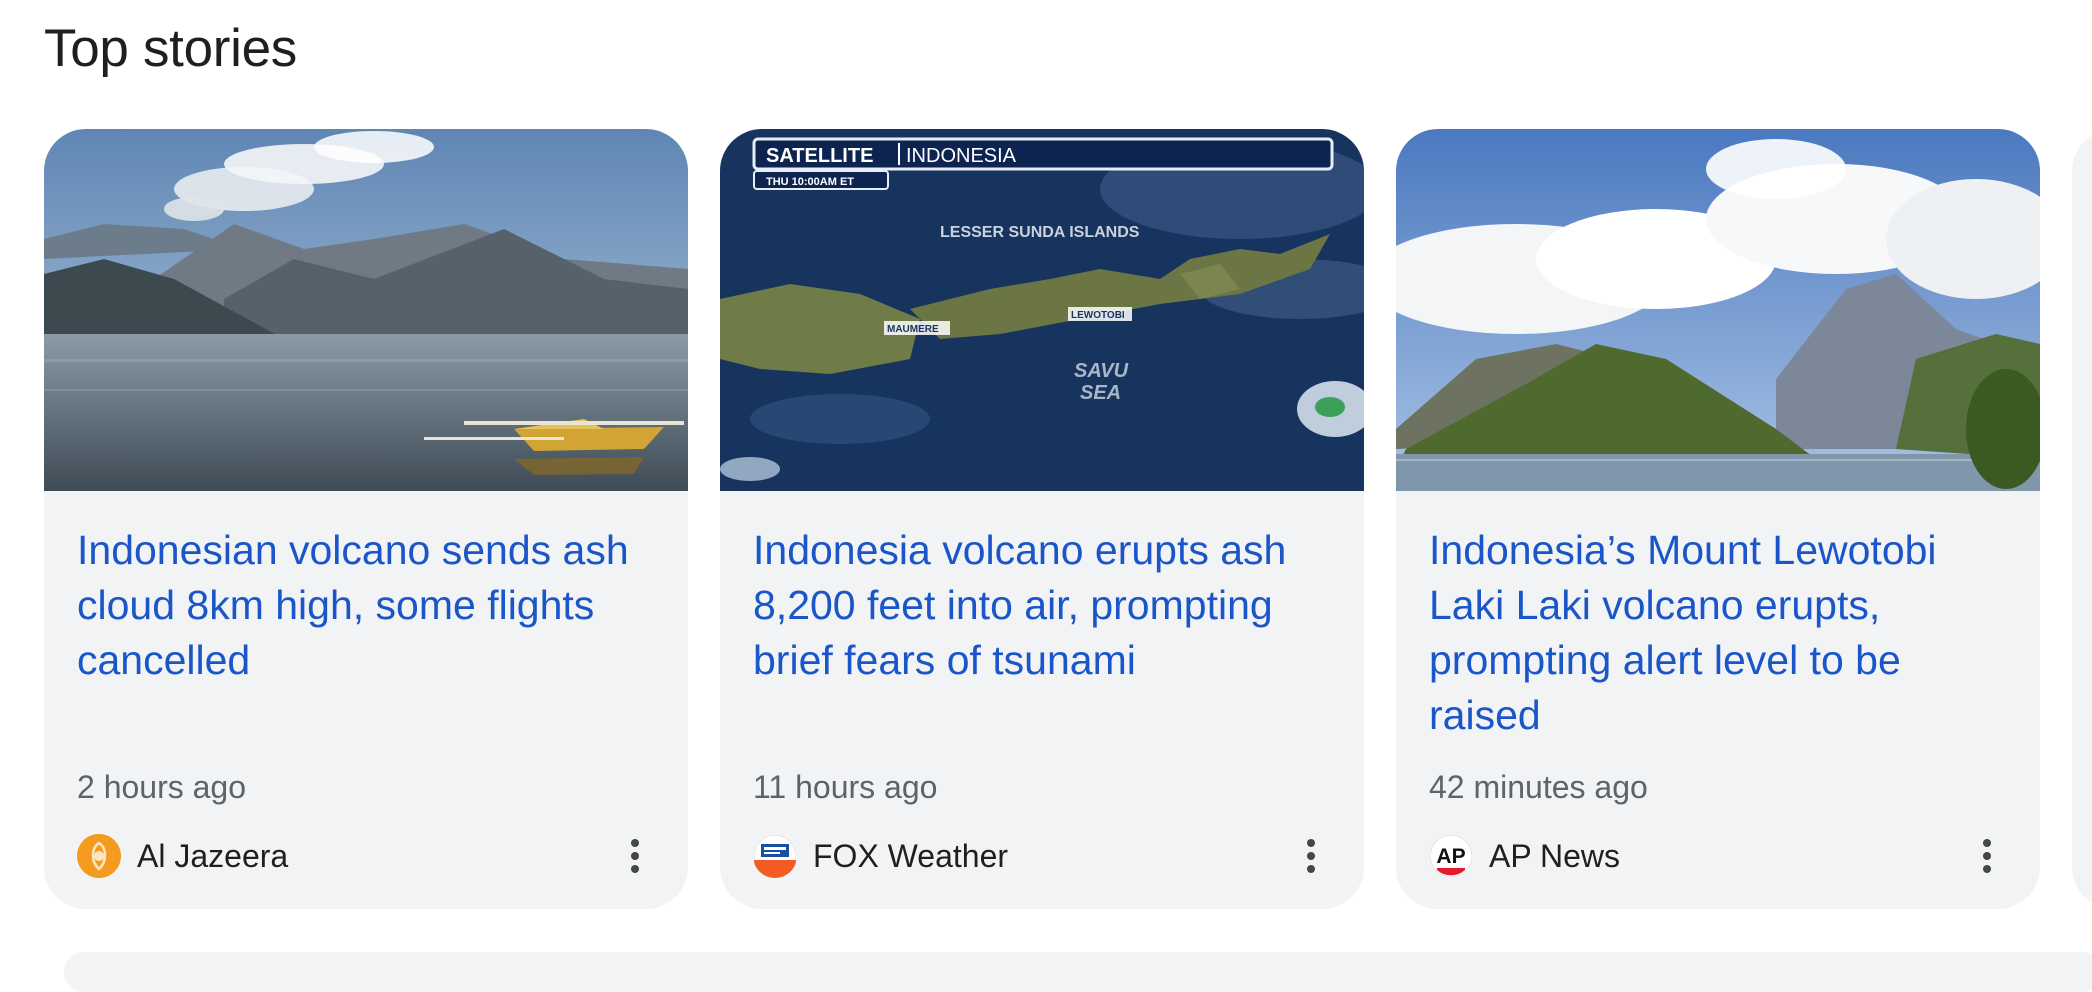 The image size is (2092, 992). Describe the element at coordinates (1100, 393) in the screenshot. I see `map-sea-label: SEA` at that location.